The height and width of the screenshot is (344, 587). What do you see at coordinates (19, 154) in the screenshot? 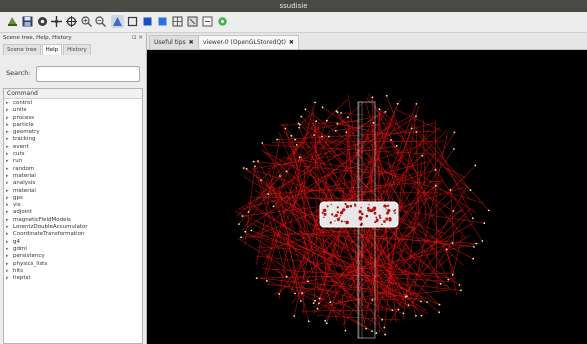
I see `command-label: cuts` at bounding box center [19, 154].